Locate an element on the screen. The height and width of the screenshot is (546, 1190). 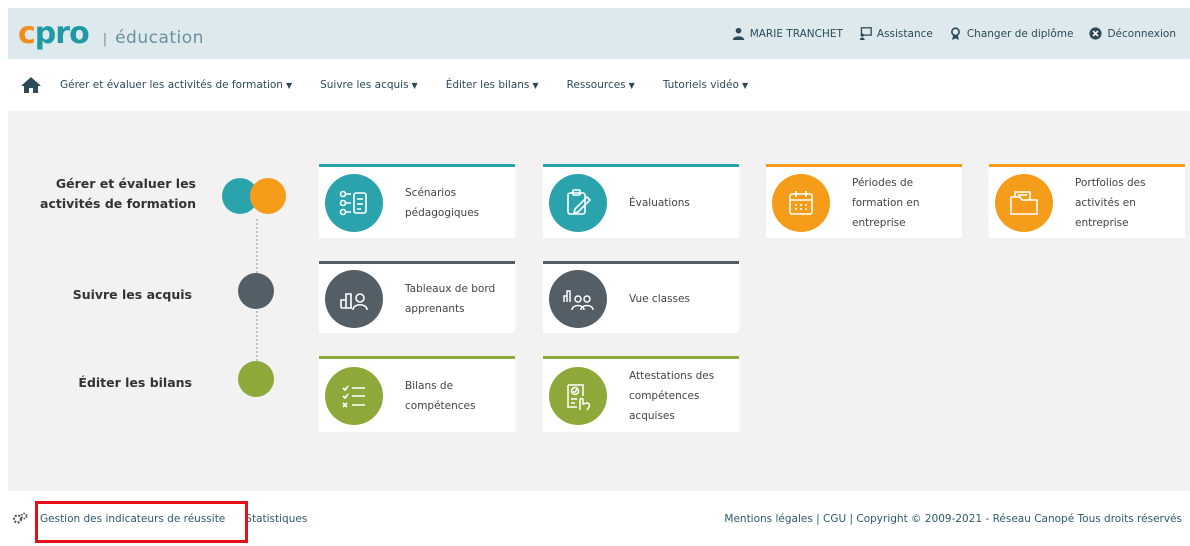
certificate-hand-icon is located at coordinates (579, 396).